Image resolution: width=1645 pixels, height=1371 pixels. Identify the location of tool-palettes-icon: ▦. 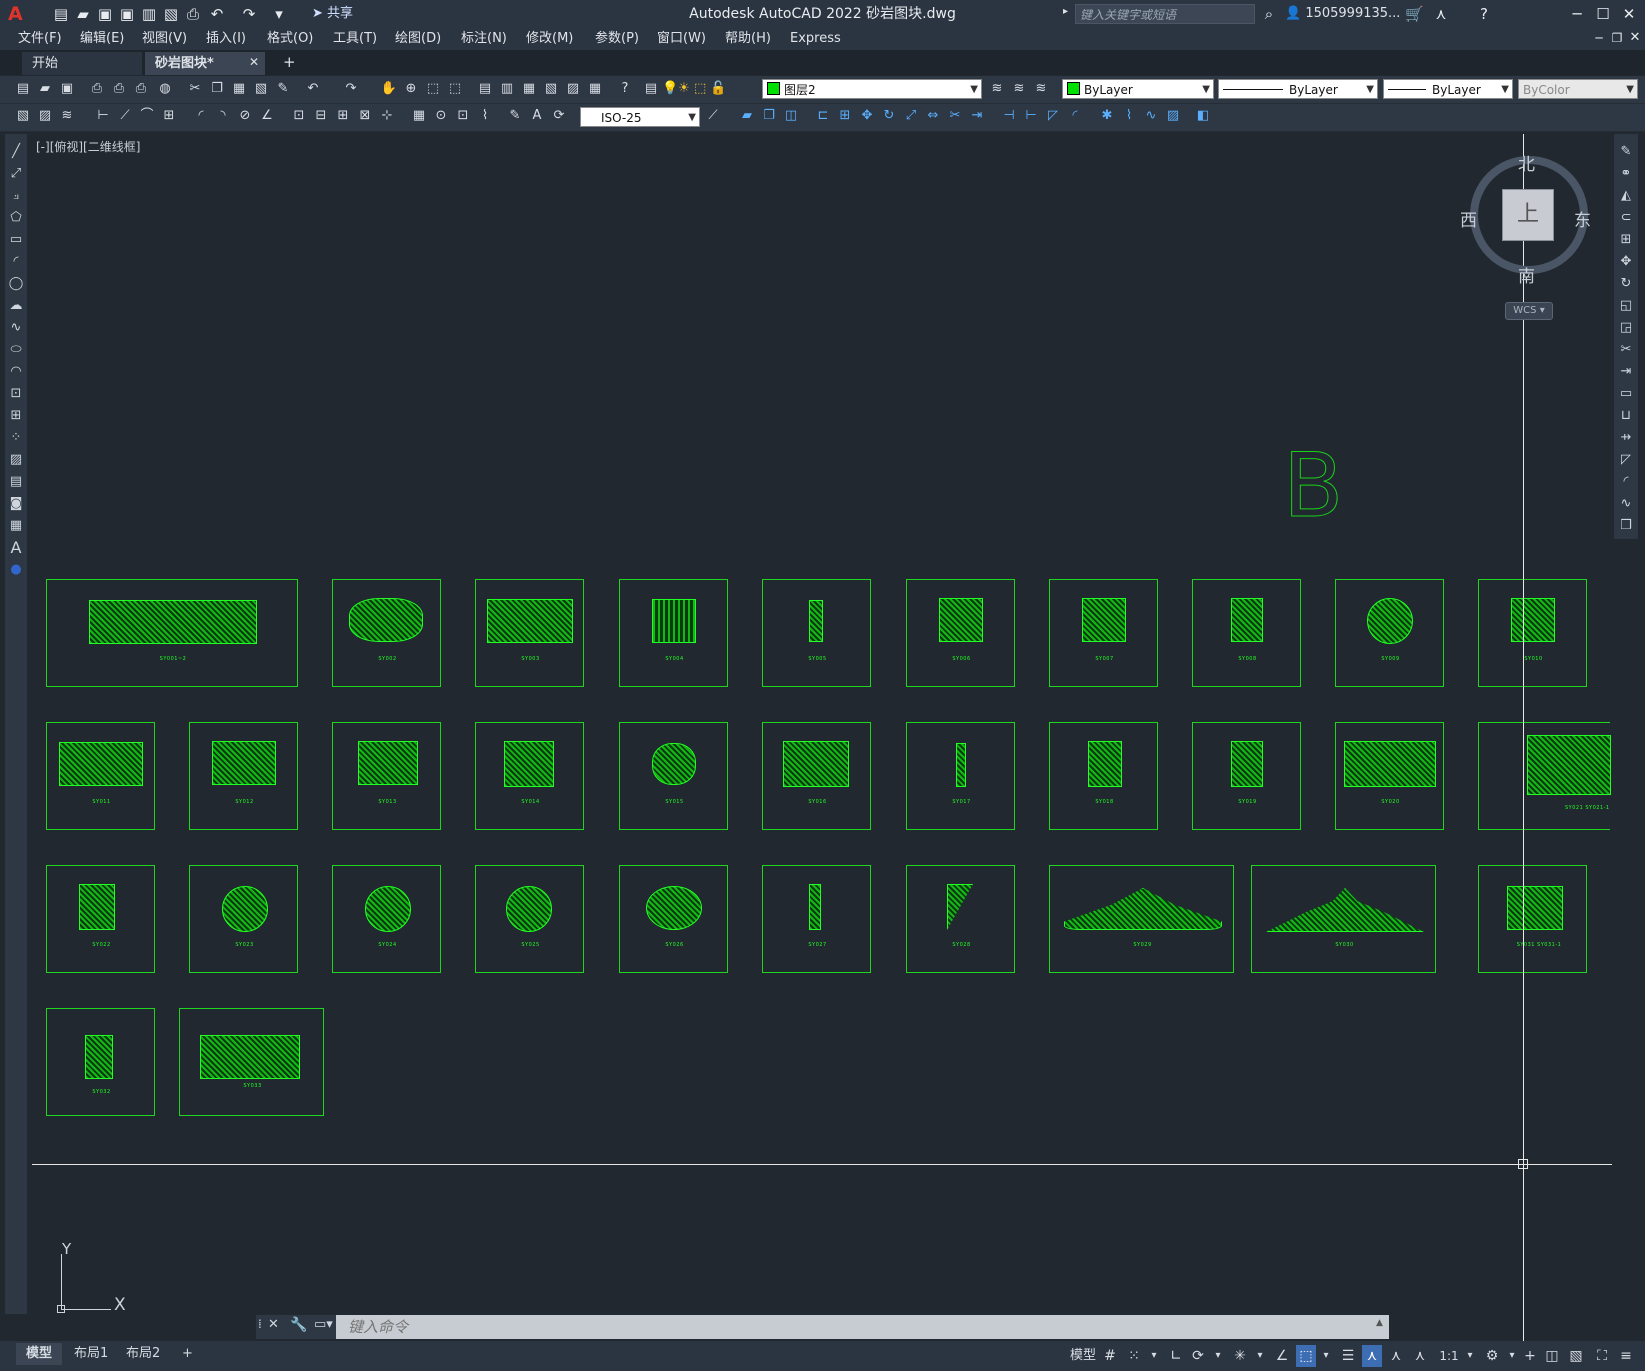
(529, 89).